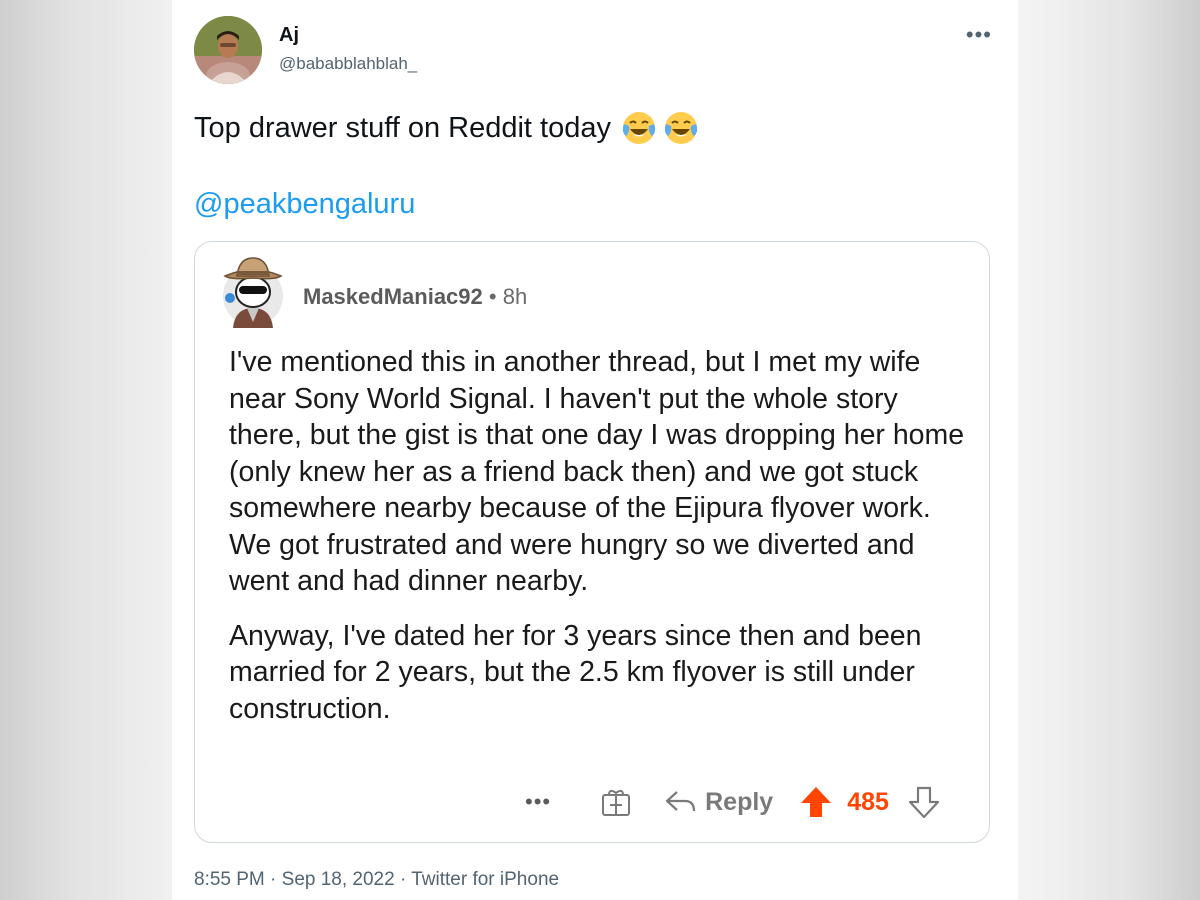 This screenshot has width=1200, height=900. I want to click on reddit-post-time: 8h, so click(515, 296).